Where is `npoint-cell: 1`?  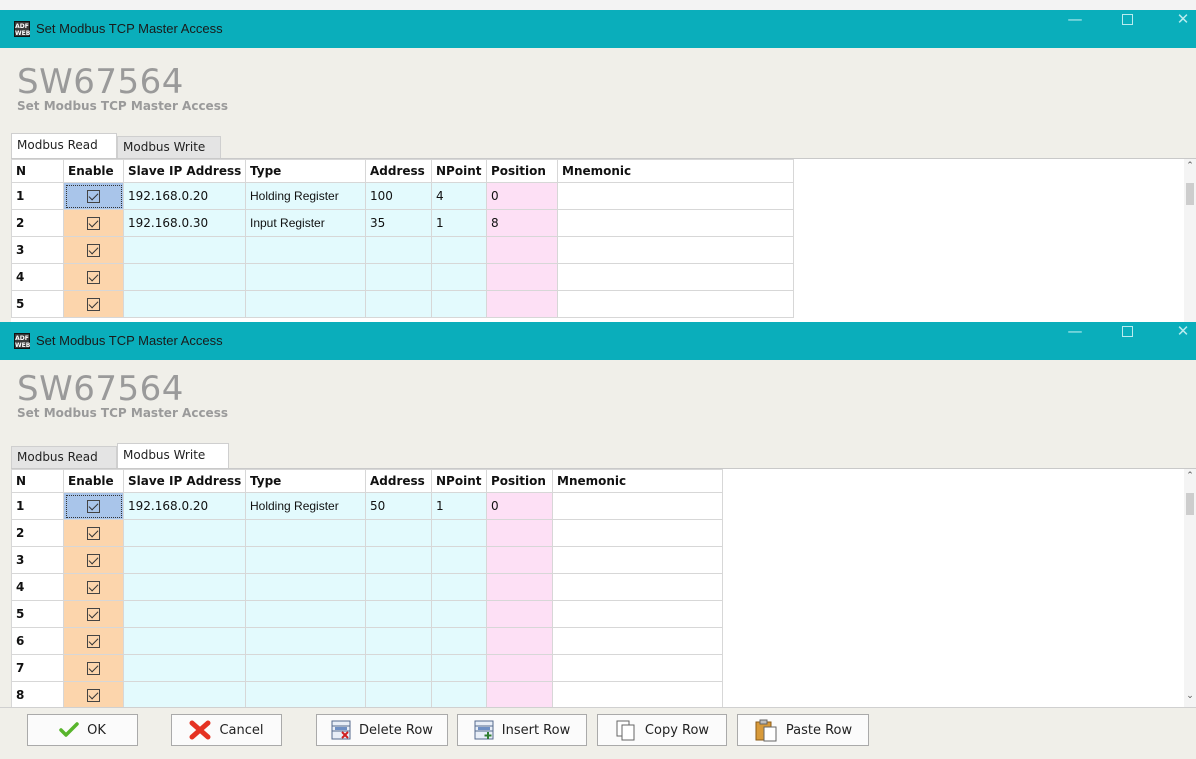 npoint-cell: 1 is located at coordinates (459, 506).